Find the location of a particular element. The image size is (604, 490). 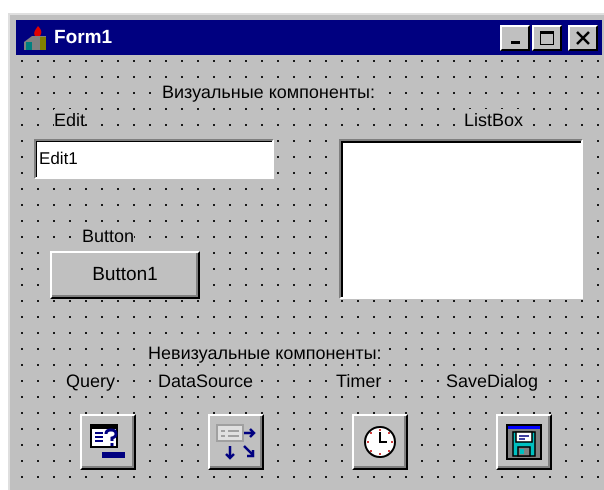

close-button is located at coordinates (583, 37).